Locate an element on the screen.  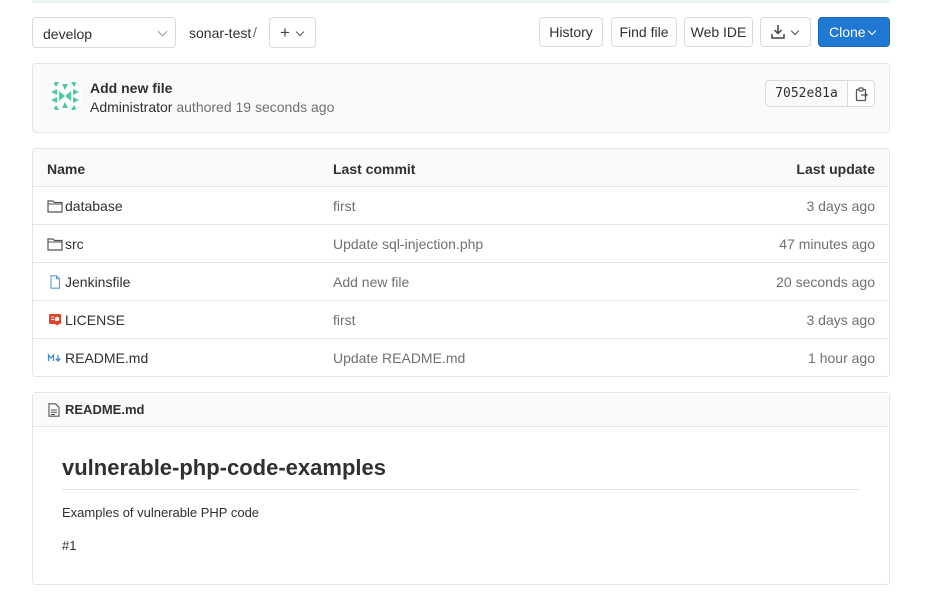
commit-meta: Administrator authored 19 seconds ago is located at coordinates (212, 107).